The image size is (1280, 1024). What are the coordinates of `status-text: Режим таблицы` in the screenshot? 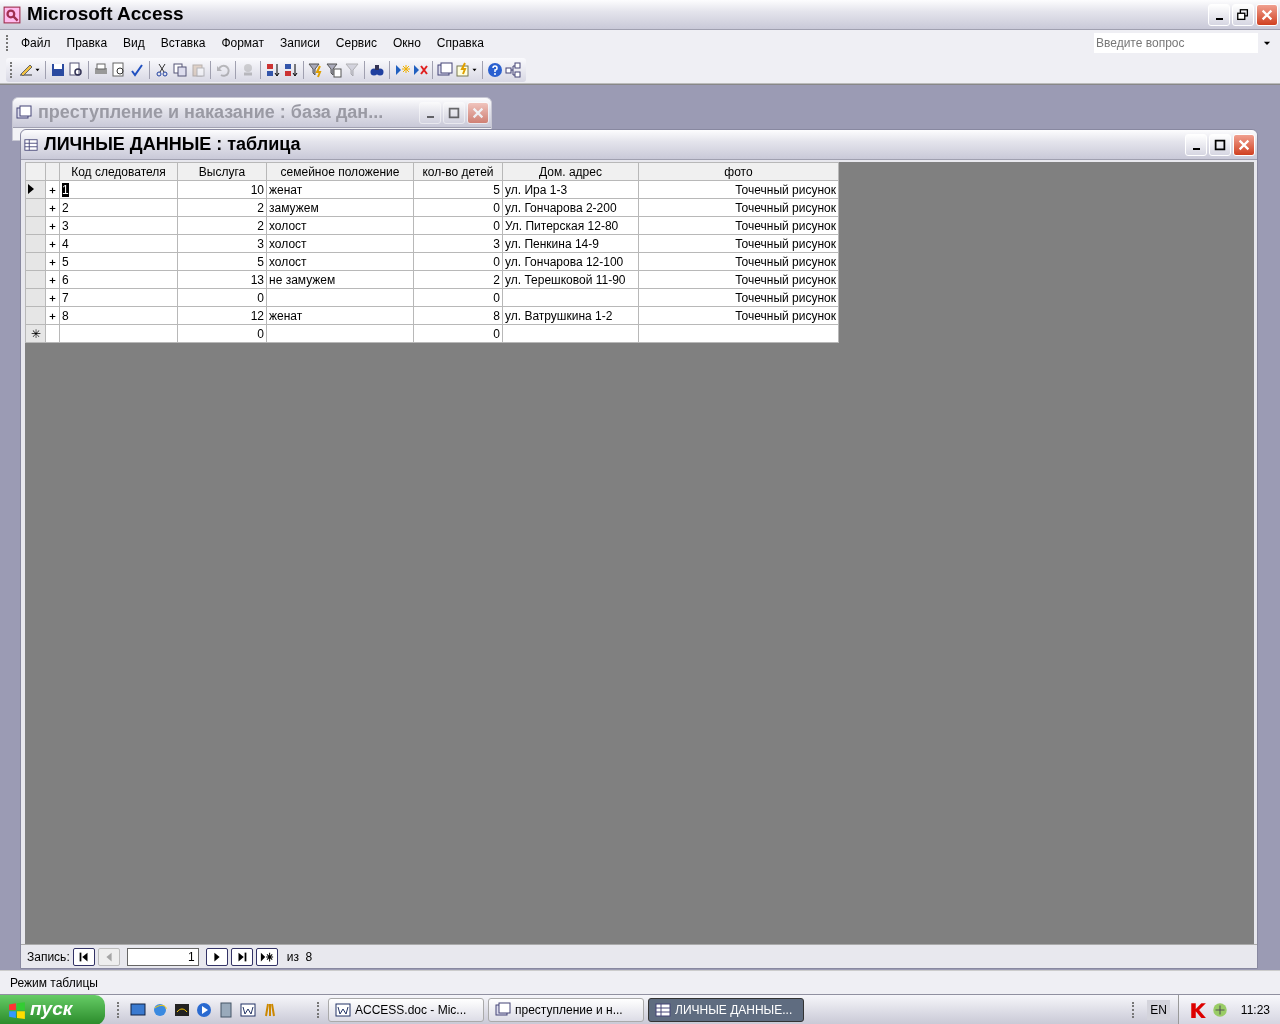 It's located at (54, 983).